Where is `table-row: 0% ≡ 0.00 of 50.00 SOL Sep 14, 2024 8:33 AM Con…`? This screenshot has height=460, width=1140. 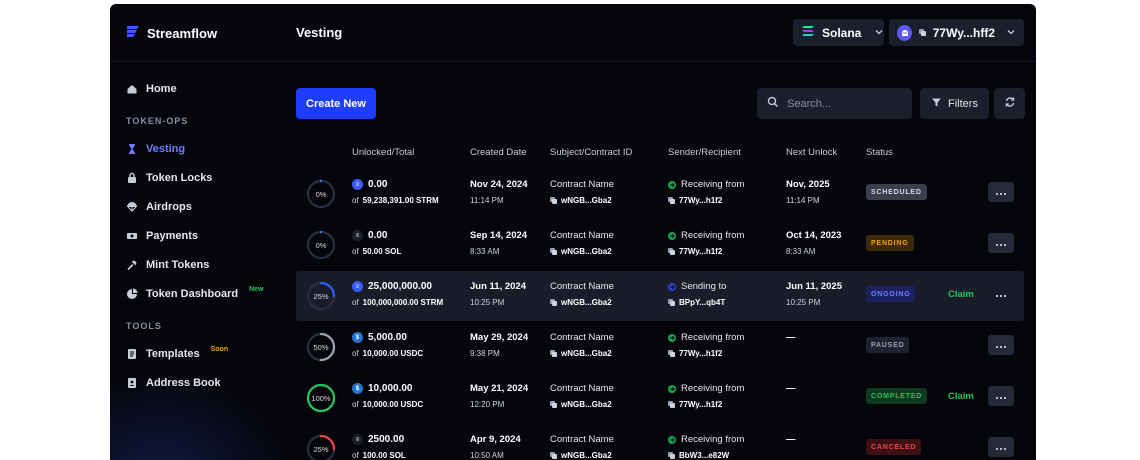
table-row: 0% ≡ 0.00 of 50.00 SOL Sep 14, 2024 8:33 AM Con… is located at coordinates (660, 245).